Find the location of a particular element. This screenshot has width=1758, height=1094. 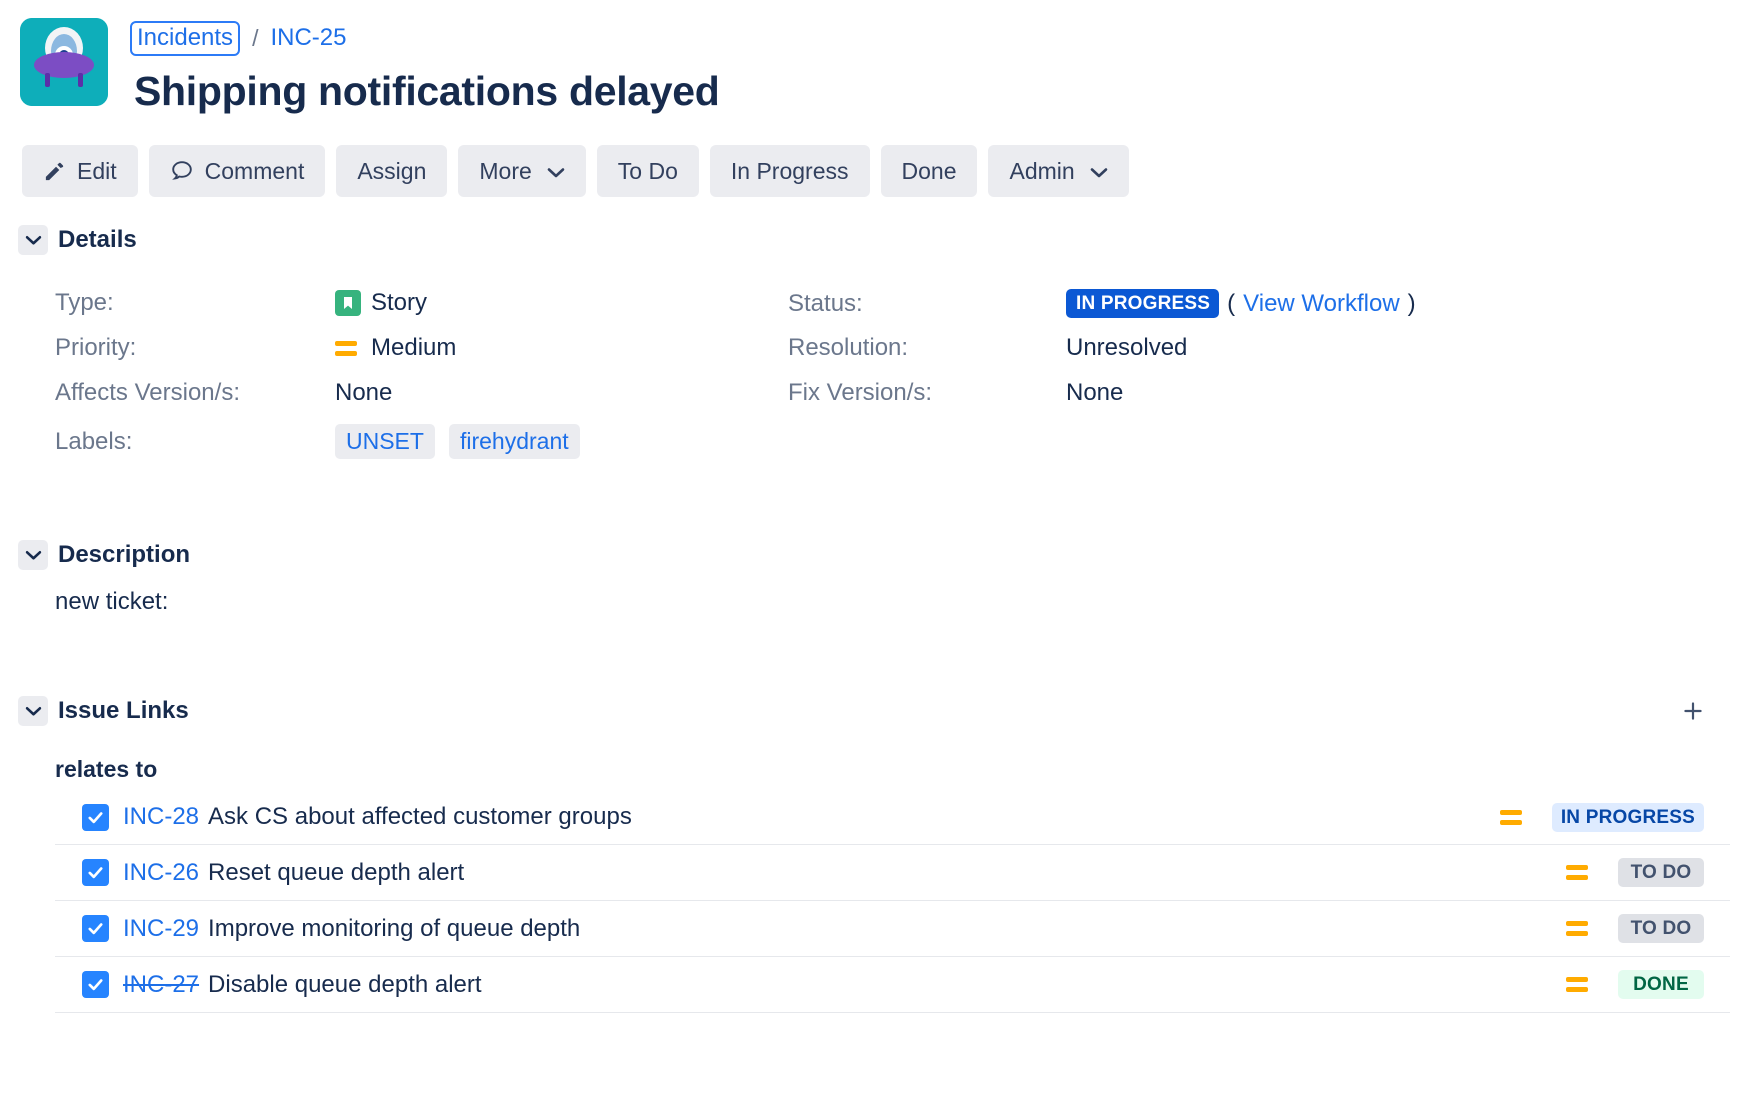

issue-links-collapse-toggle is located at coordinates (33, 711).